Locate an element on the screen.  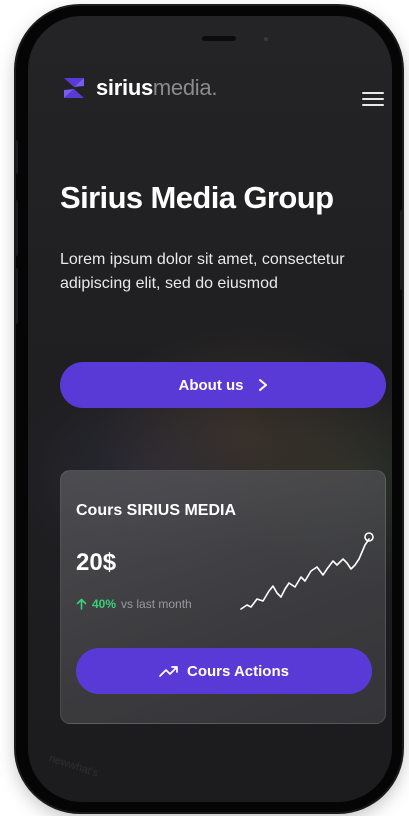
card-price: 20$ is located at coordinates (96, 562).